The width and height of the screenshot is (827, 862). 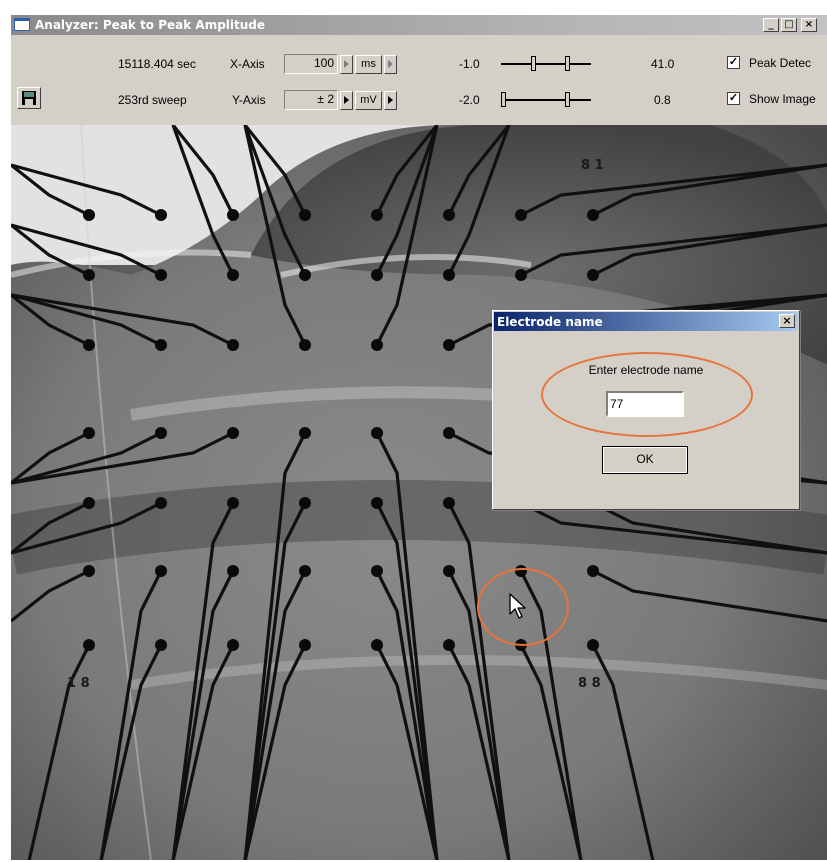 I want to click on save-button, so click(x=29, y=98).